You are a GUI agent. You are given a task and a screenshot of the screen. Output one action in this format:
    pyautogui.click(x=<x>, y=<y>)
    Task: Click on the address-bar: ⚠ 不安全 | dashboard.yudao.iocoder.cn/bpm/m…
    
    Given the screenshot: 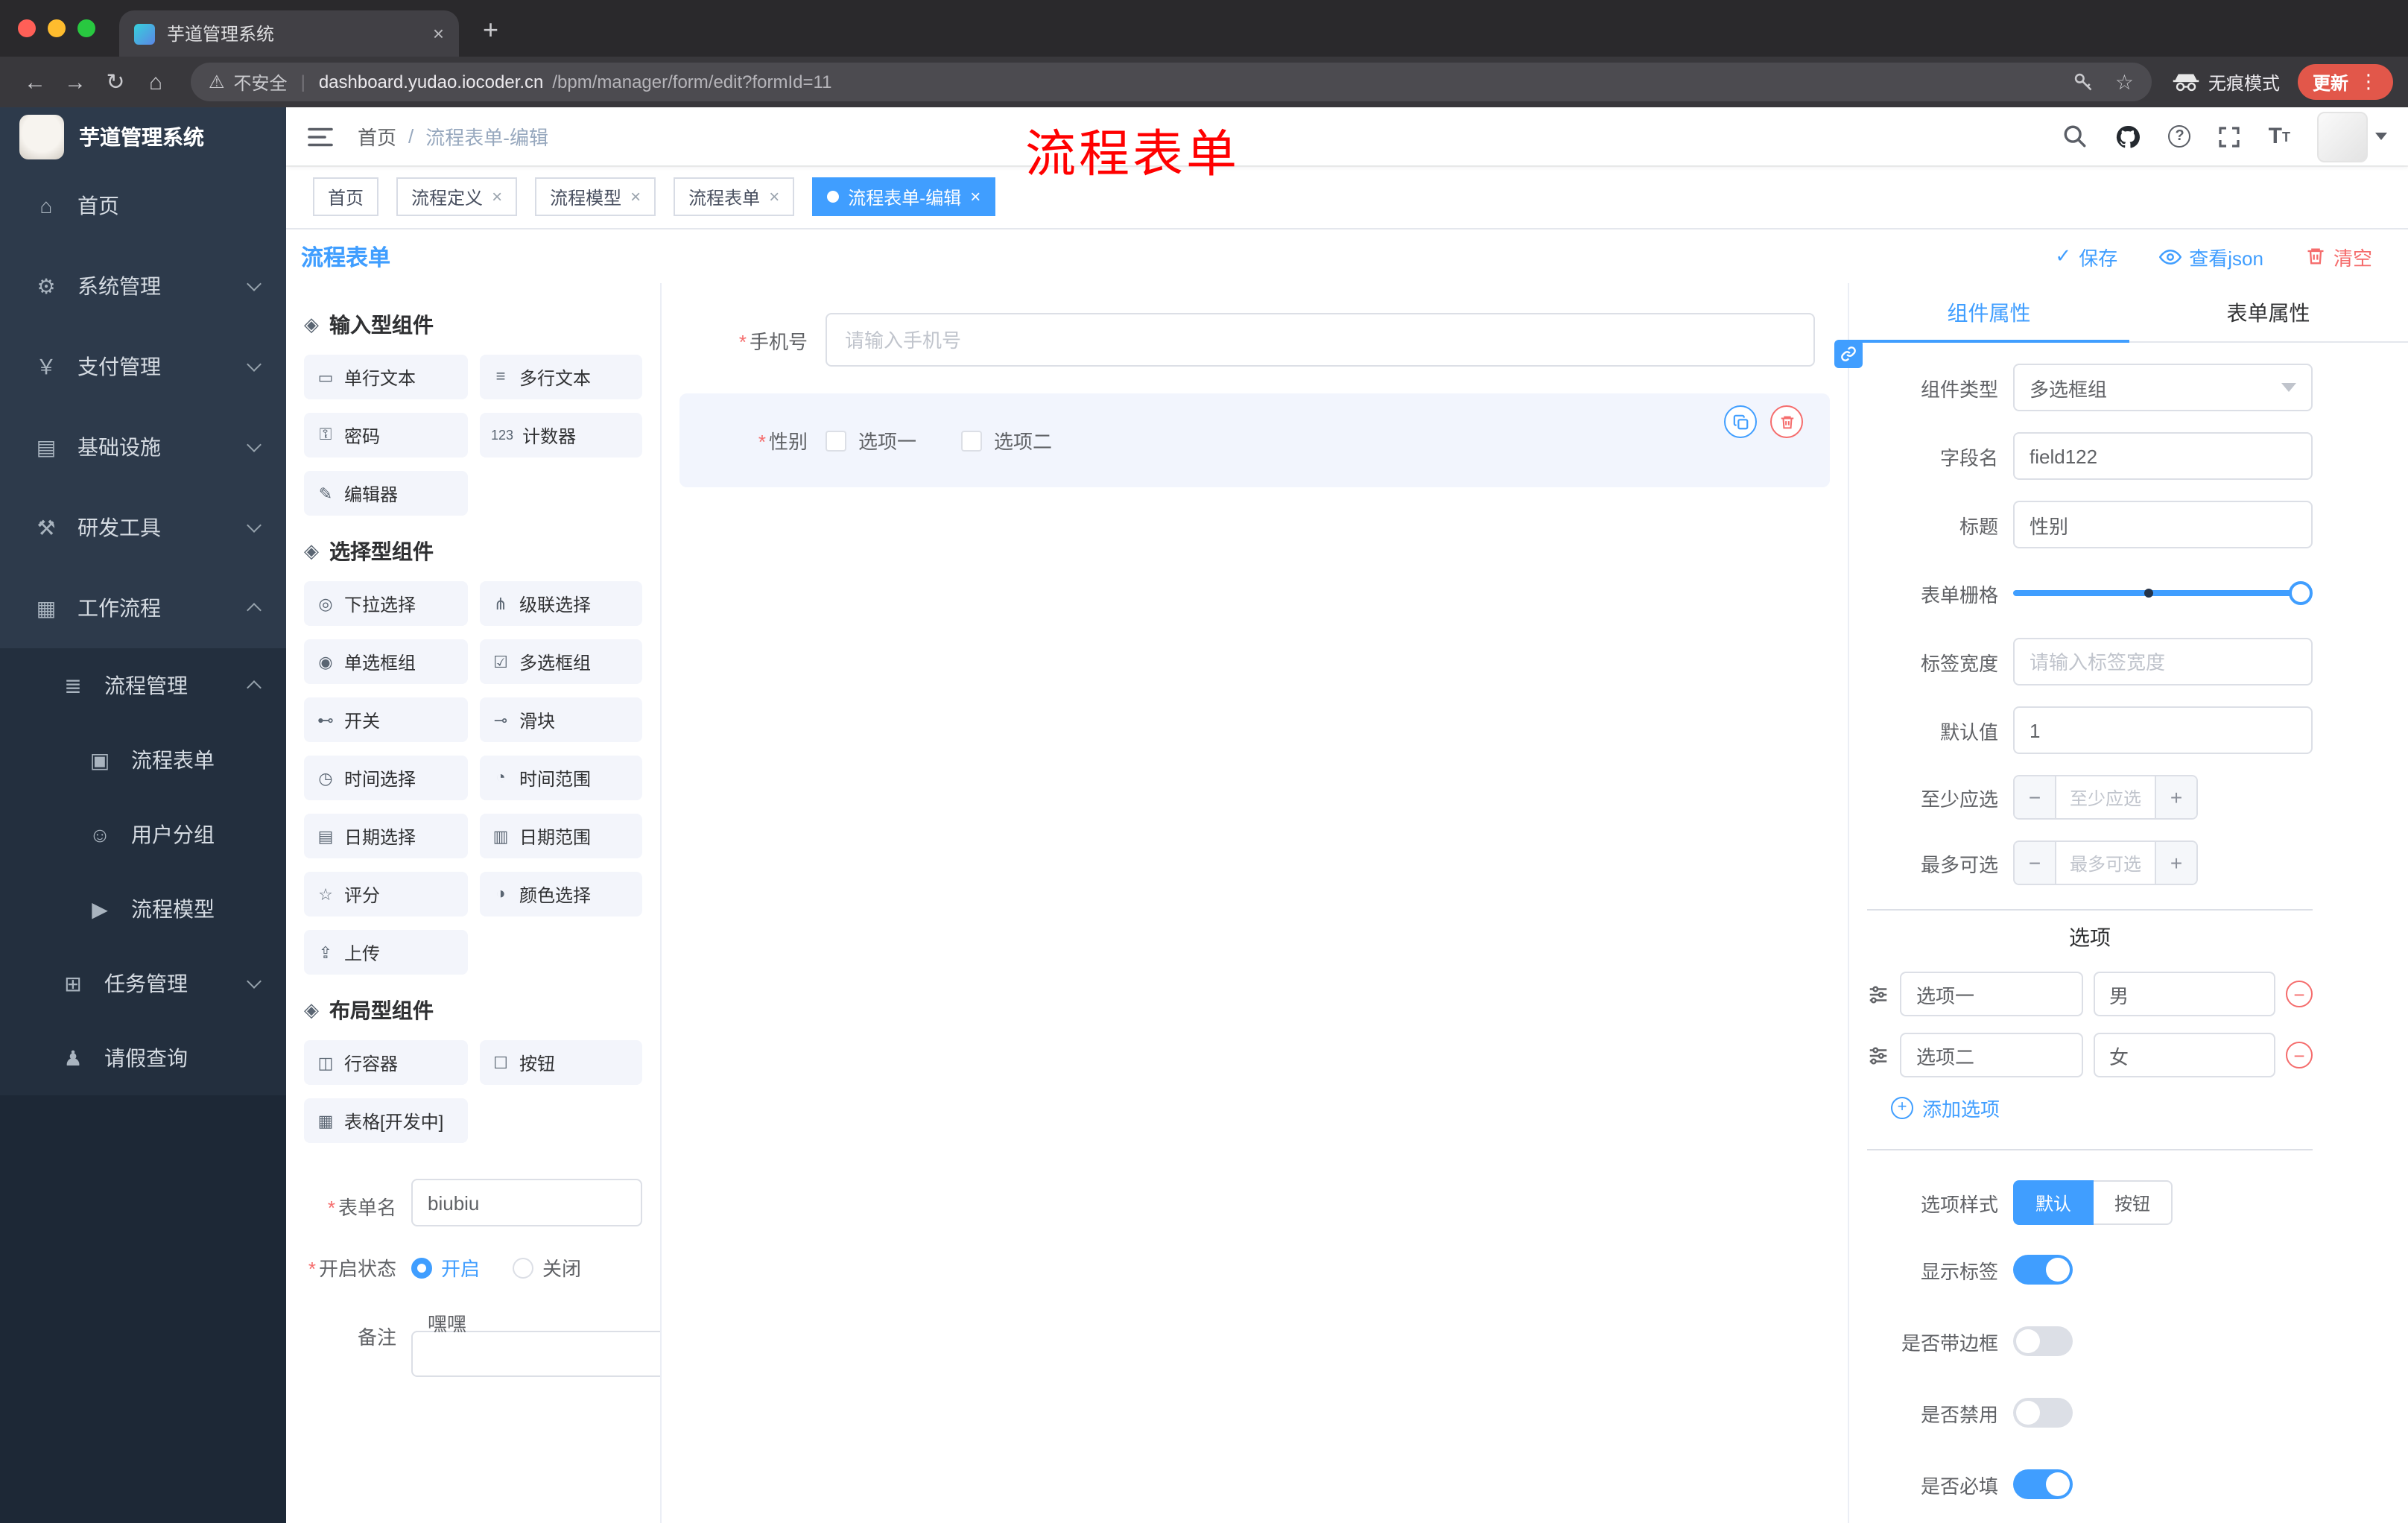 What is the action you would take?
    pyautogui.click(x=1171, y=82)
    